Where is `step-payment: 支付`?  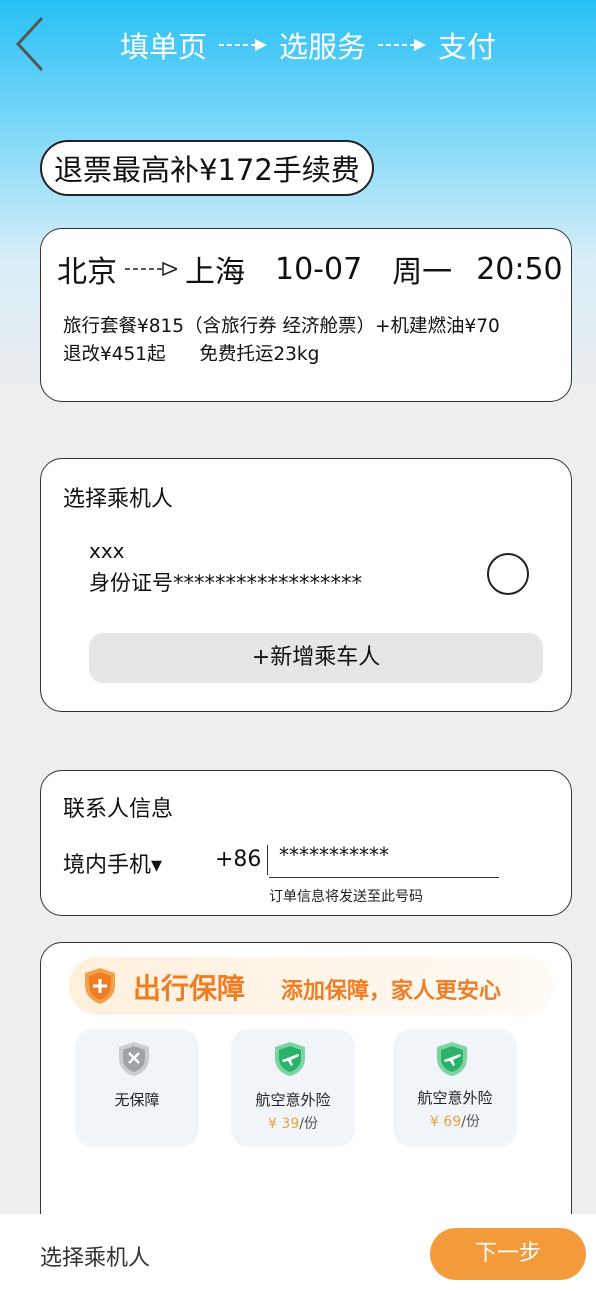 step-payment: 支付 is located at coordinates (467, 47).